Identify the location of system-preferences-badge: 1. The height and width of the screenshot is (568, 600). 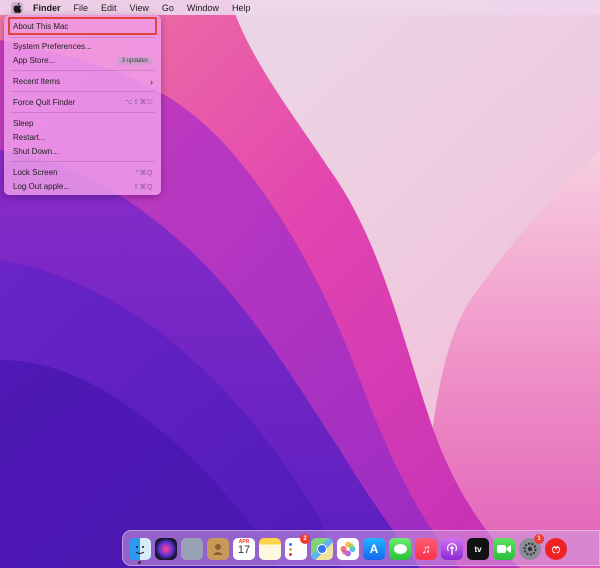
(539, 539).